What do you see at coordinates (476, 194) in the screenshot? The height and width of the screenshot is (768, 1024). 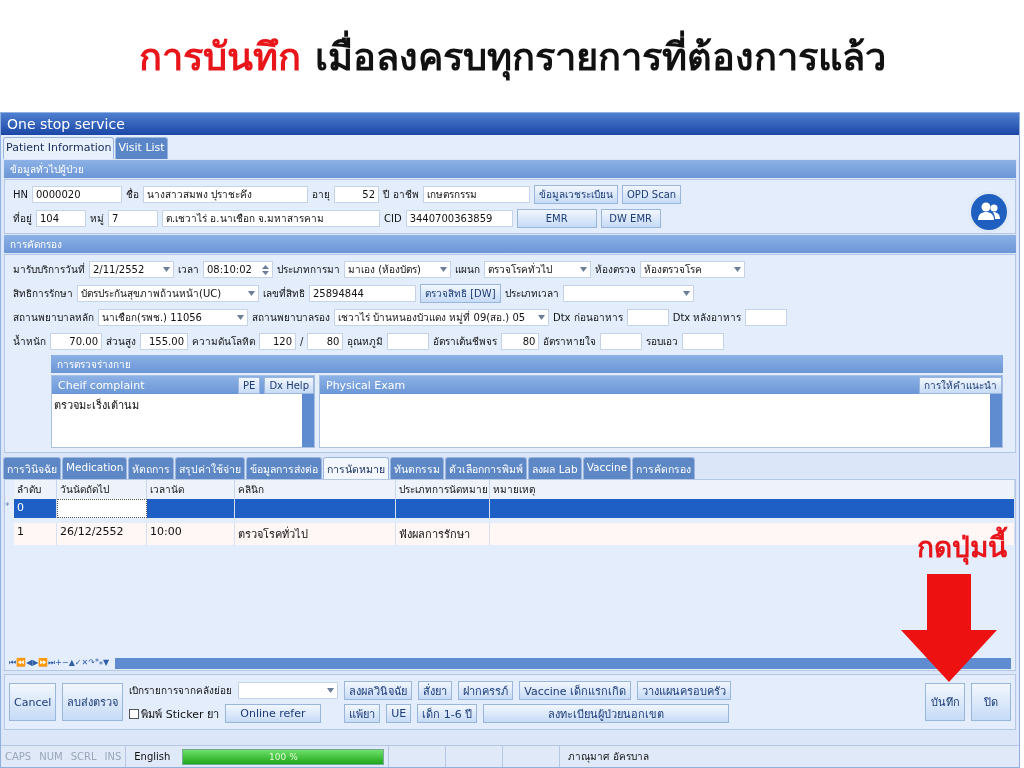 I see `input-field: เกษตรกรรม` at bounding box center [476, 194].